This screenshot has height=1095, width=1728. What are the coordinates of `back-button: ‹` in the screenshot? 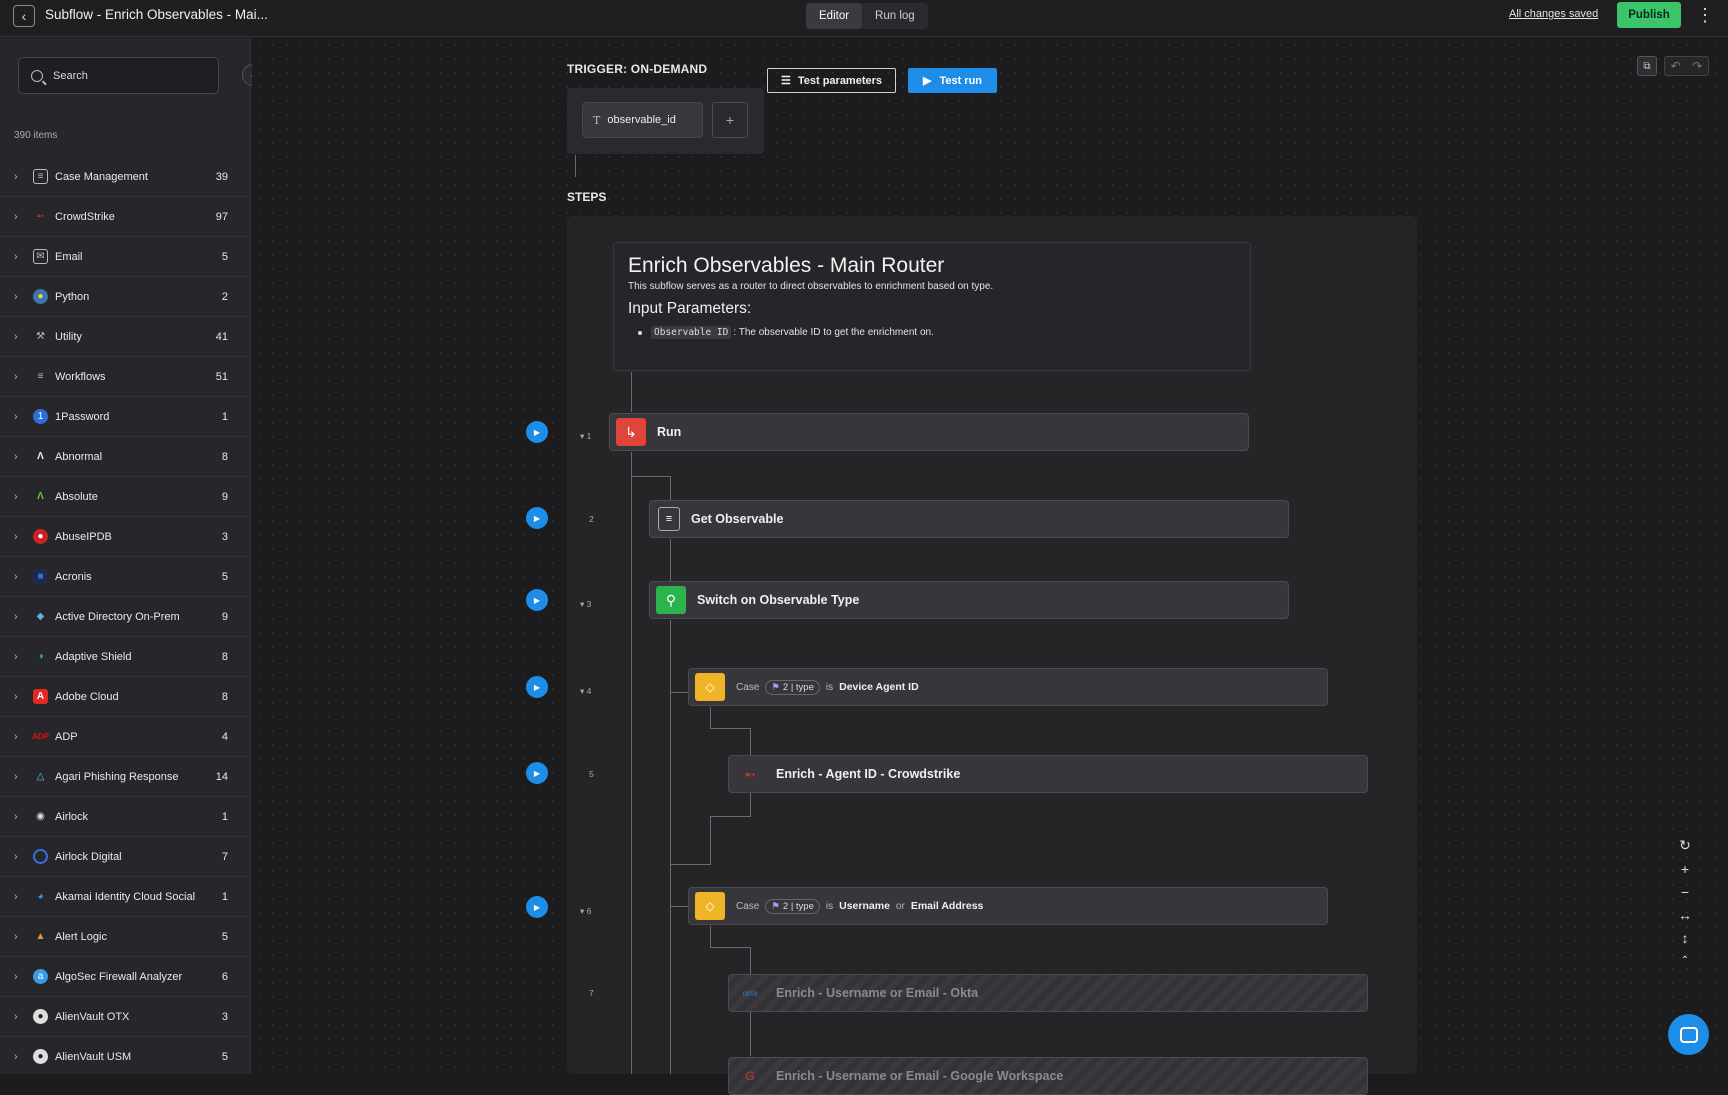 It's located at (24, 16).